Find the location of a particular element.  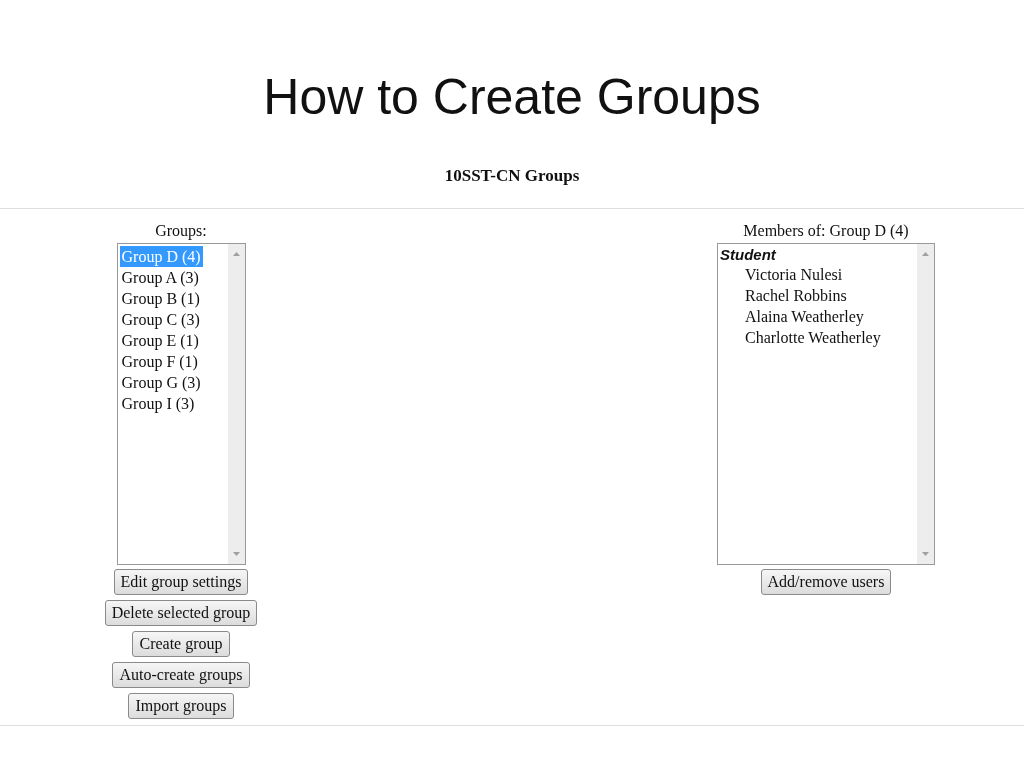

list-option: Group A (3) is located at coordinates (172, 277).